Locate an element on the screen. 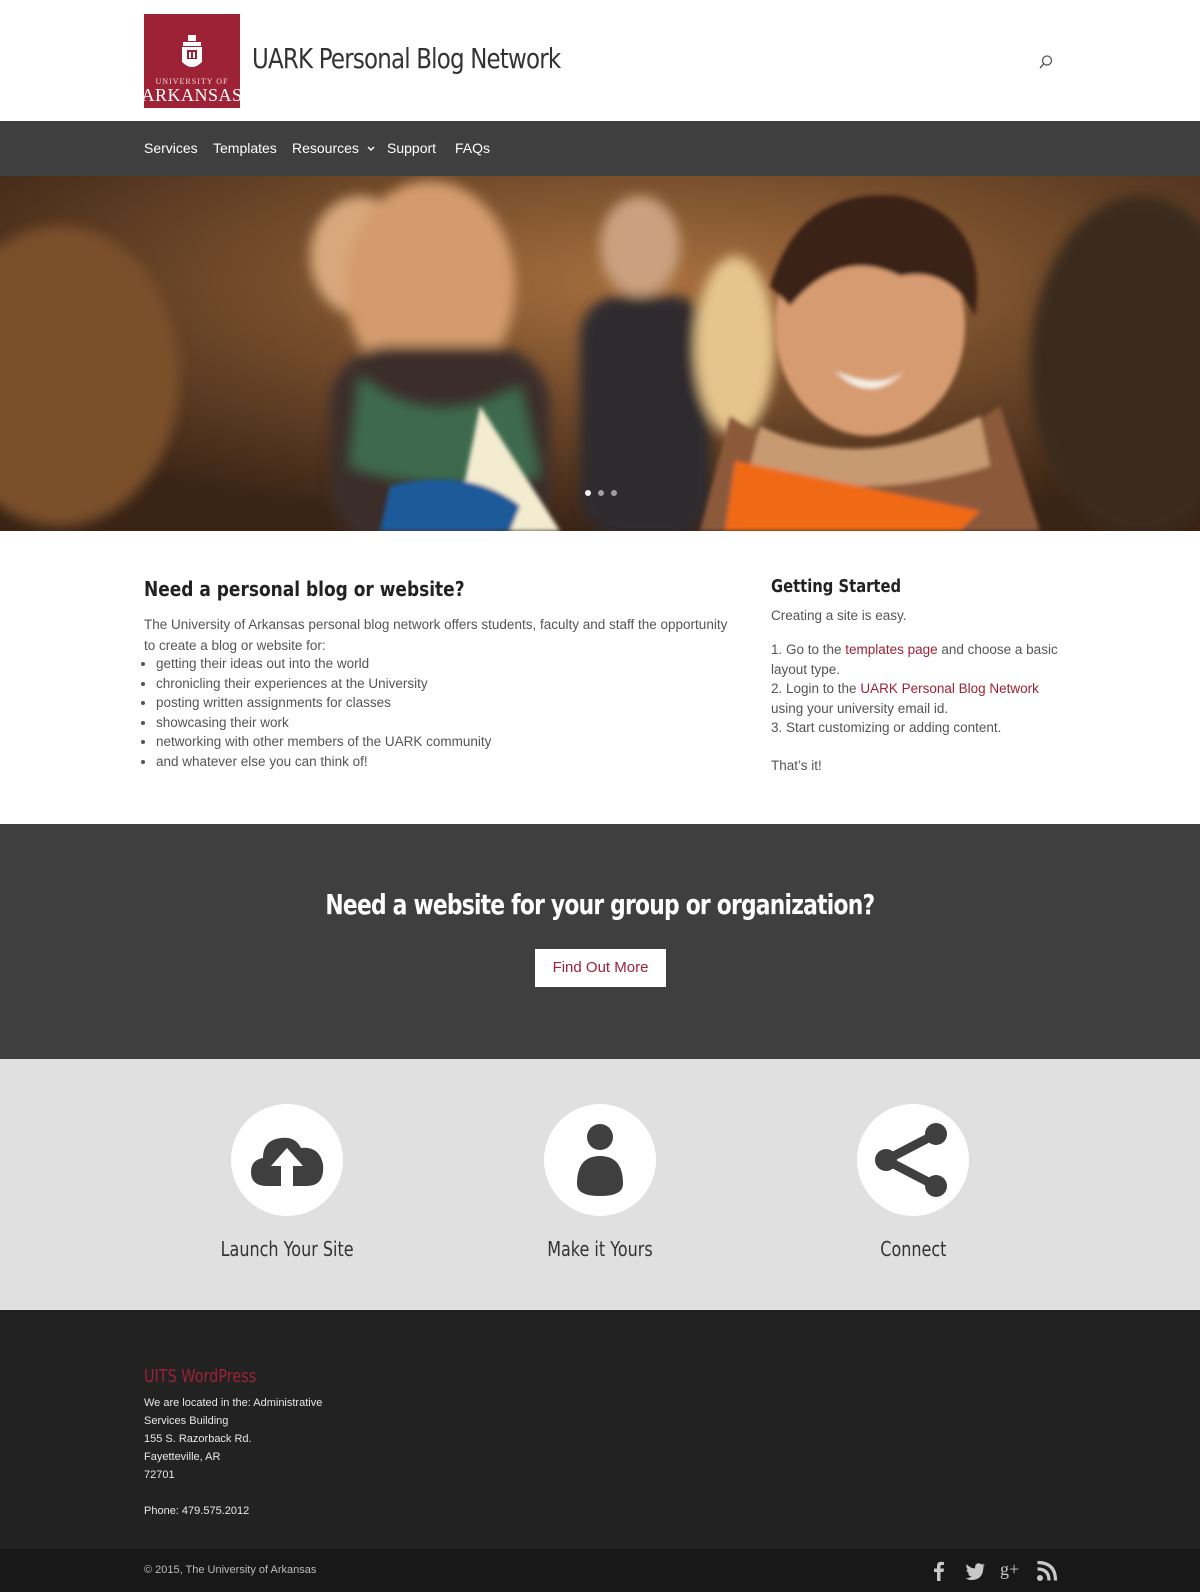  nav-item-templates: Templates is located at coordinates (245, 148).